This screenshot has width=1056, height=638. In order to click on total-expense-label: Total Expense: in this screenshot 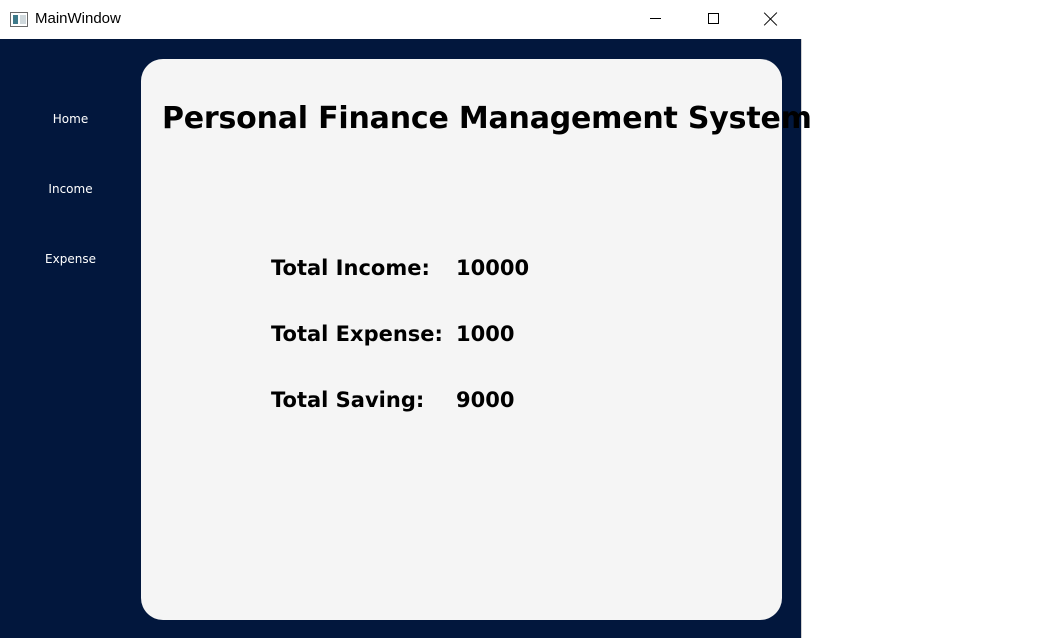, I will do `click(357, 334)`.